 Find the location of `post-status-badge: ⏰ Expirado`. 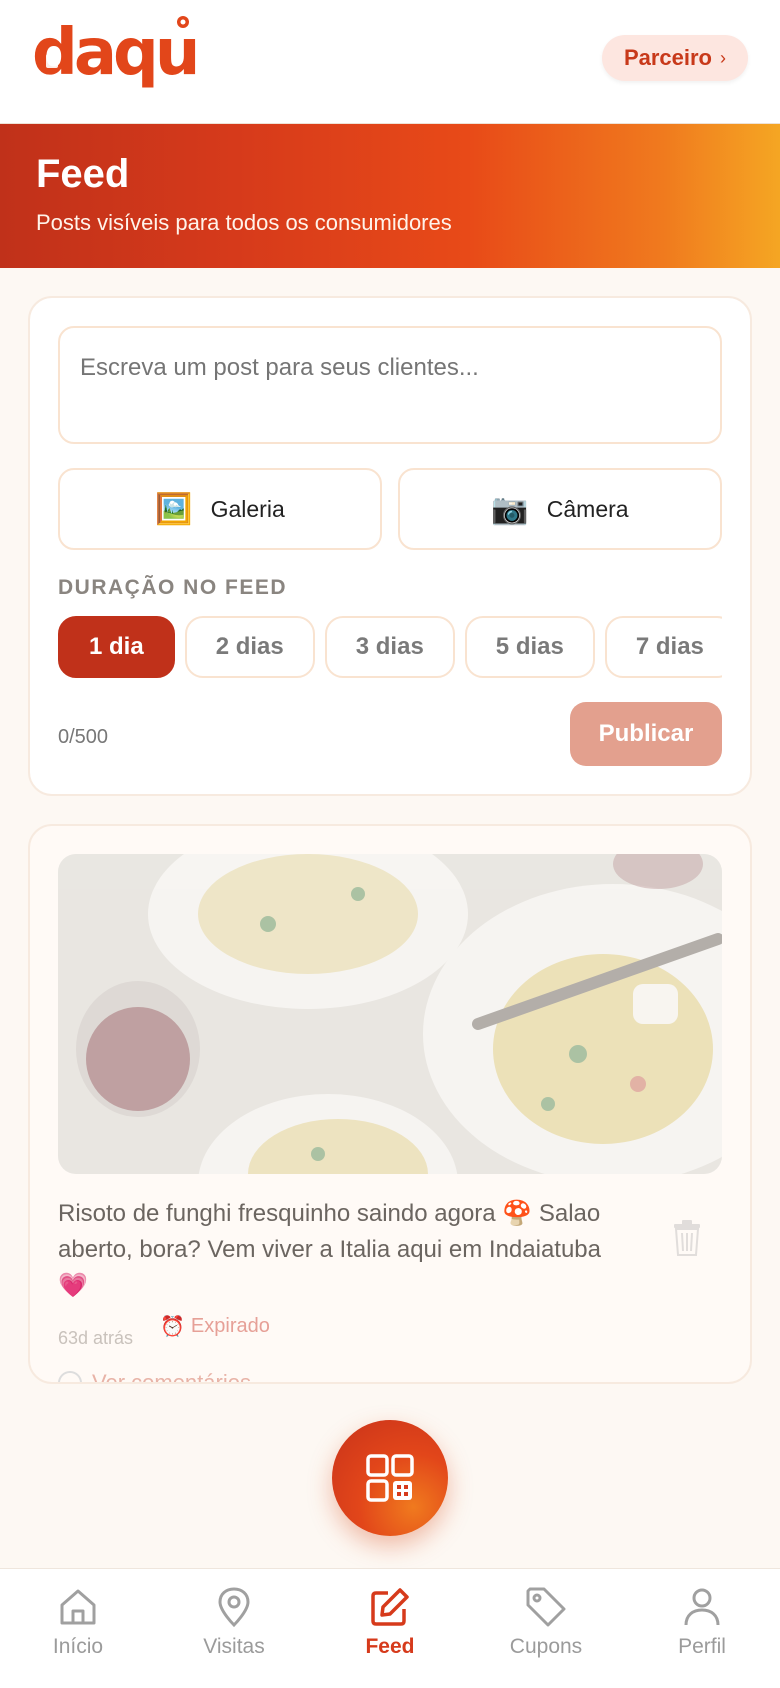

post-status-badge: ⏰ Expirado is located at coordinates (215, 1326).